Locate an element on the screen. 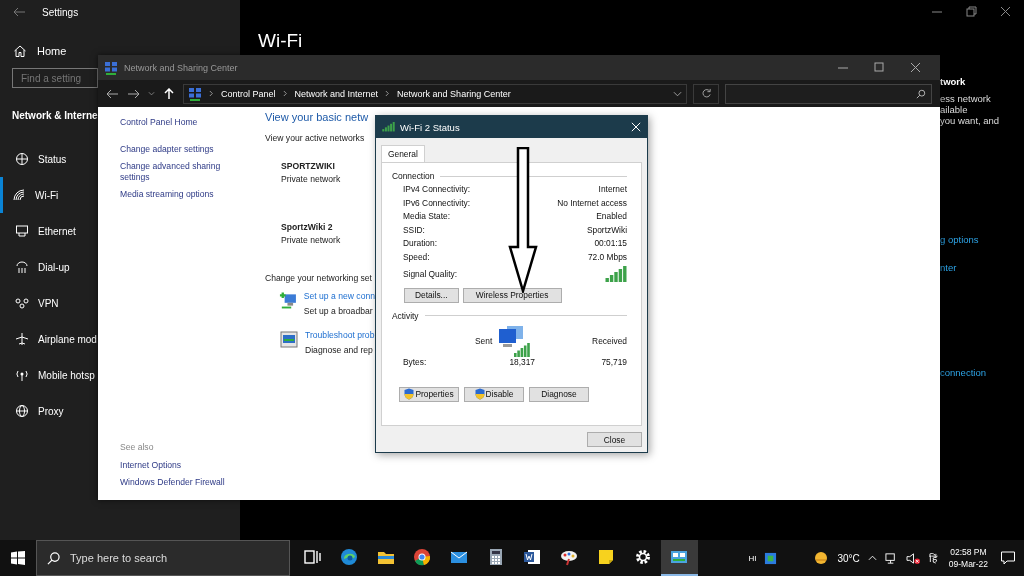 This screenshot has height=576, width=1024. task-description: Set up a broadbar is located at coordinates (338, 311).